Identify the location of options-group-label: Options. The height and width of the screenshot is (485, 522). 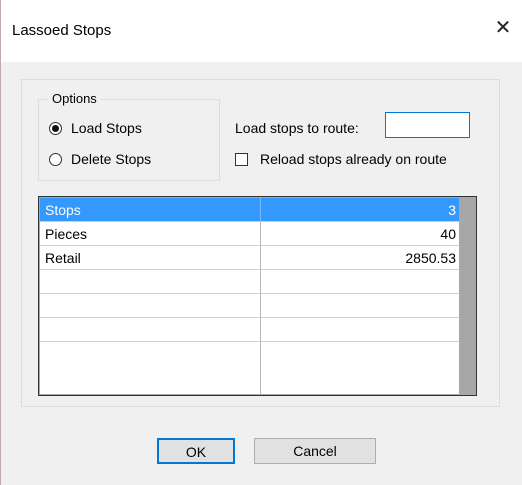
(74, 98).